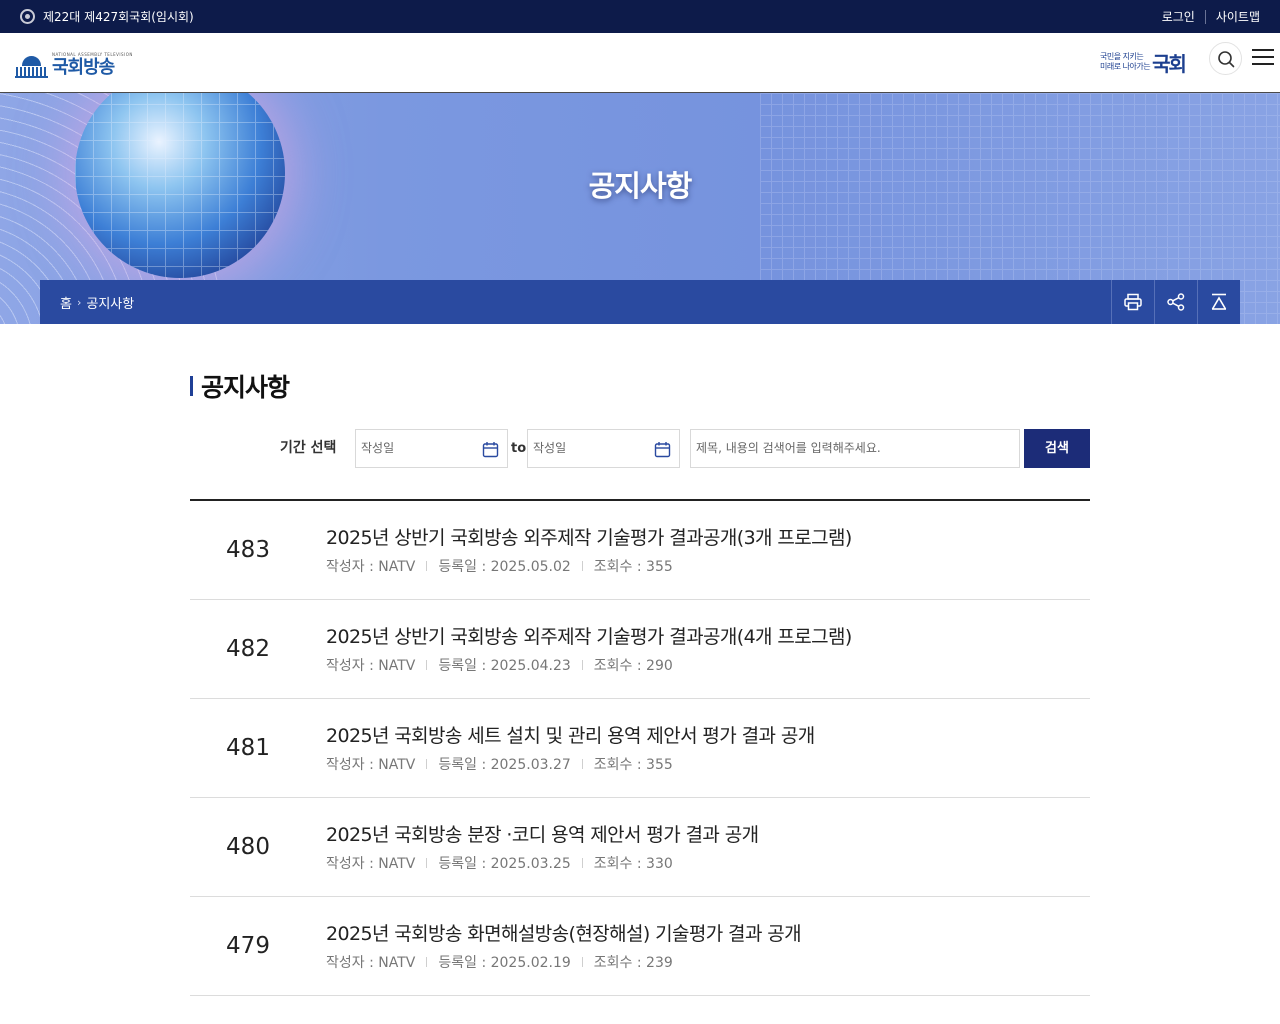 This screenshot has width=1280, height=1024. Describe the element at coordinates (633, 963) in the screenshot. I see `post-views: 조회수 : 239` at that location.